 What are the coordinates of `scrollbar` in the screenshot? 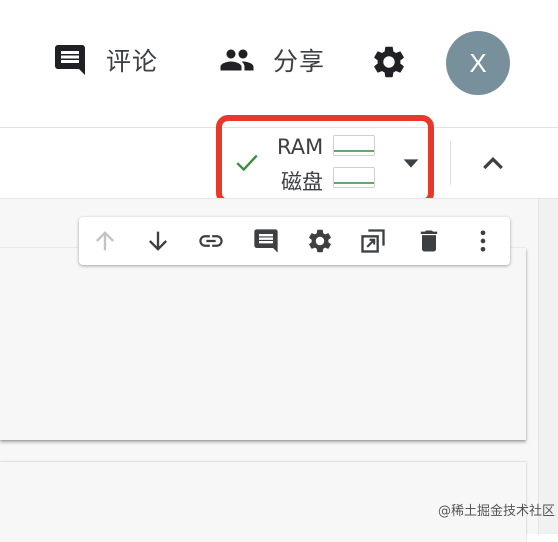 It's located at (548, 366).